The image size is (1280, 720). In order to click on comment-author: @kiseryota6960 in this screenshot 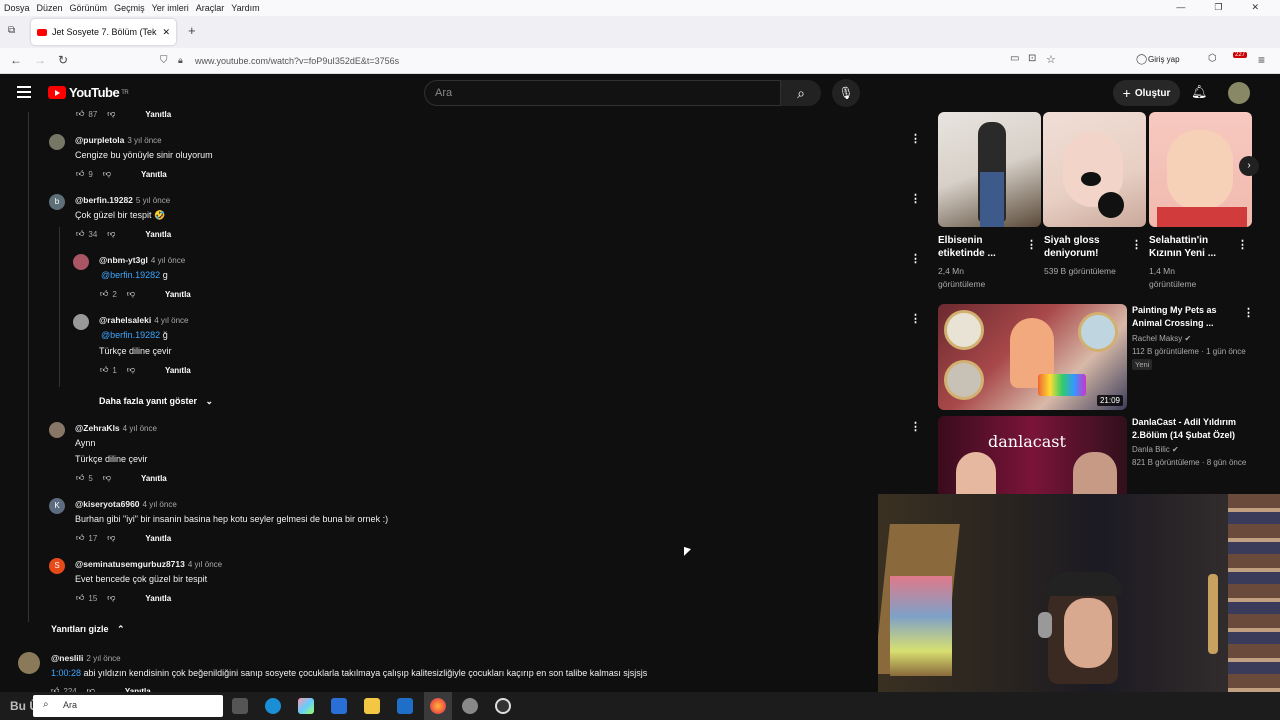, I will do `click(107, 504)`.